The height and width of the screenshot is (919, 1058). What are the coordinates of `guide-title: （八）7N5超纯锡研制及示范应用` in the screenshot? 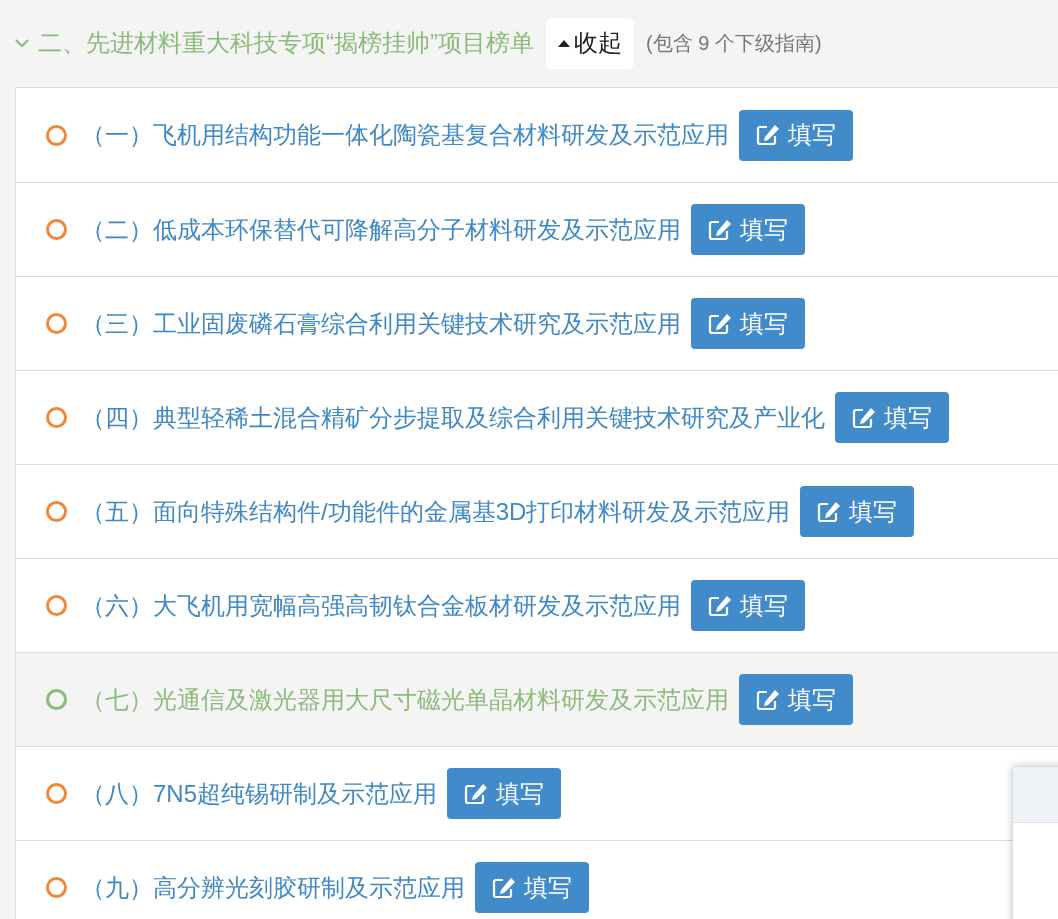 It's located at (259, 793).